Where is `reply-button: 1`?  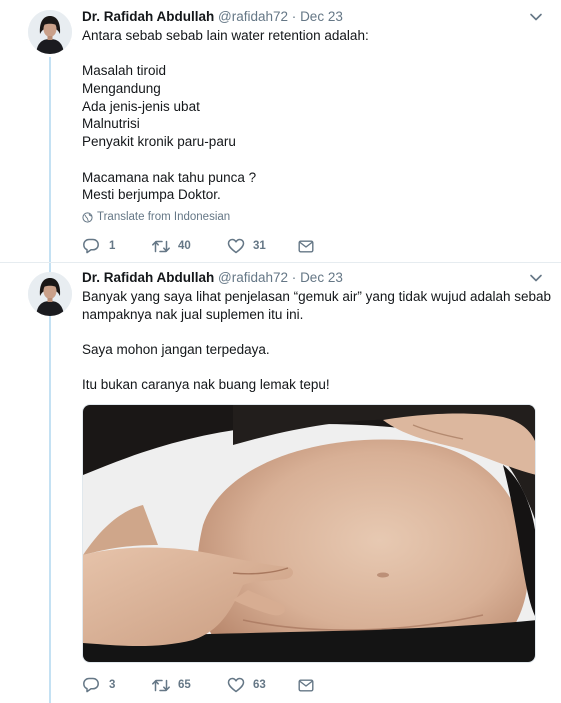 reply-button: 1 is located at coordinates (116, 246).